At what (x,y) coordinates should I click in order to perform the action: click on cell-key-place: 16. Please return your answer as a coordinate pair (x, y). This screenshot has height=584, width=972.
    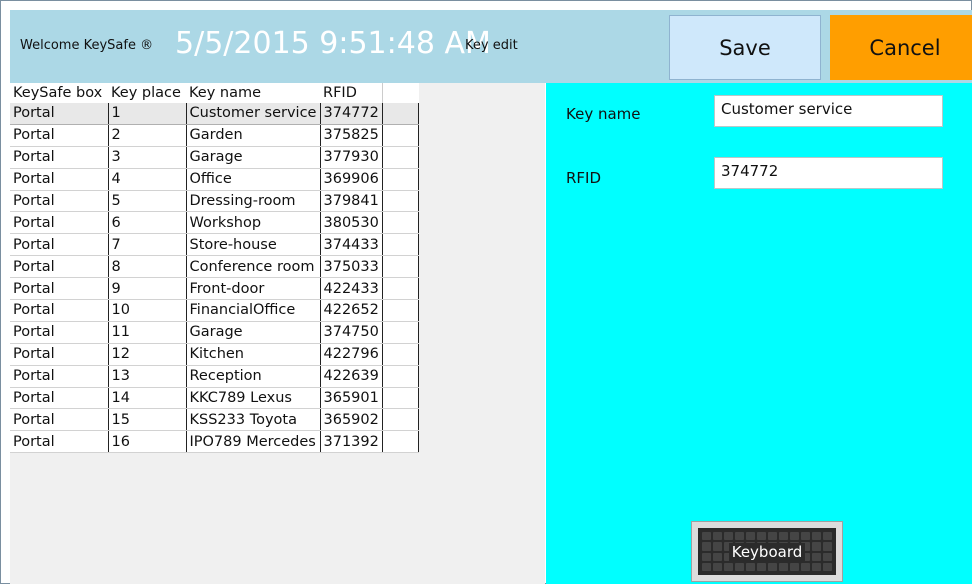
    Looking at the image, I should click on (147, 442).